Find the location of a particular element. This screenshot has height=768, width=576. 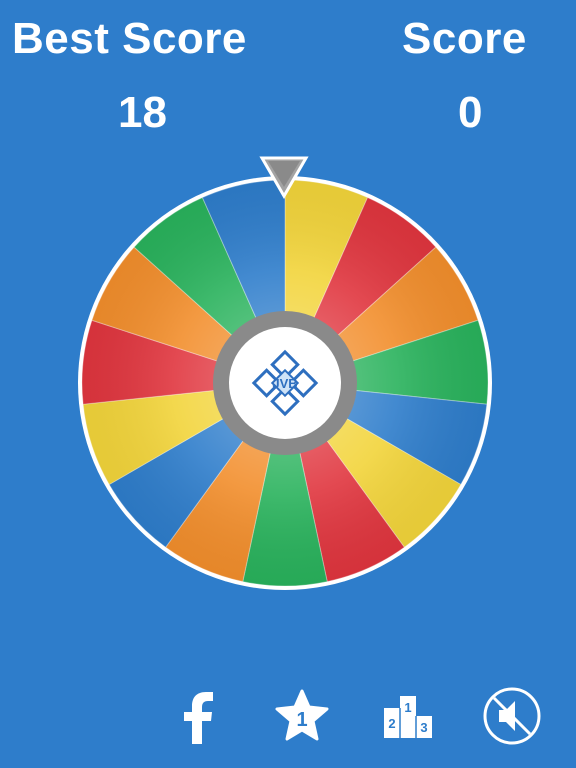

sound-muted-icon is located at coordinates (512, 716).